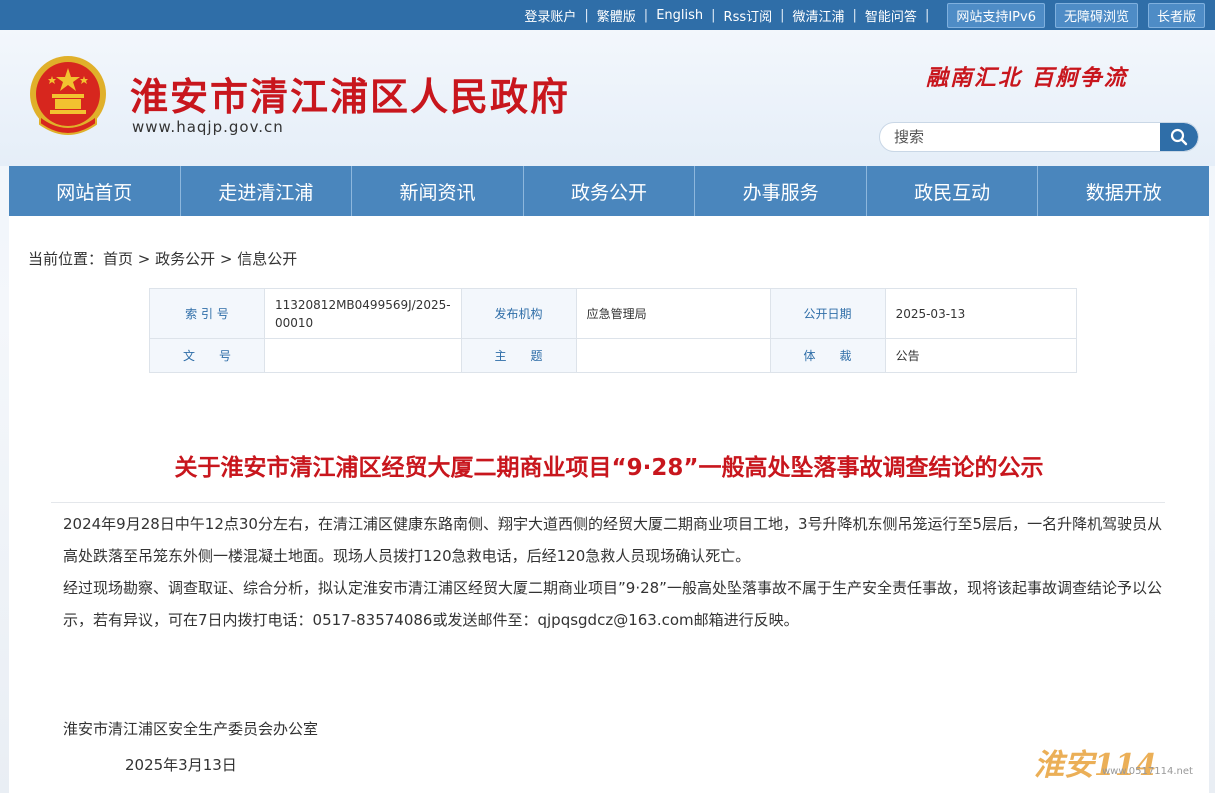  Describe the element at coordinates (267, 191) in the screenshot. I see `nav-about-qingjiangpu: 走进清江浦` at that location.